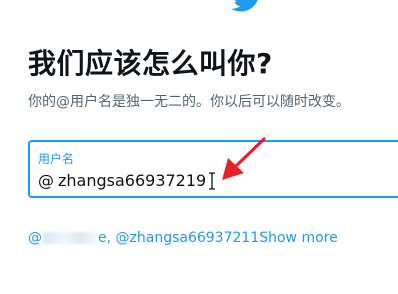  I want to click on at-prefix: @, so click(46, 180).